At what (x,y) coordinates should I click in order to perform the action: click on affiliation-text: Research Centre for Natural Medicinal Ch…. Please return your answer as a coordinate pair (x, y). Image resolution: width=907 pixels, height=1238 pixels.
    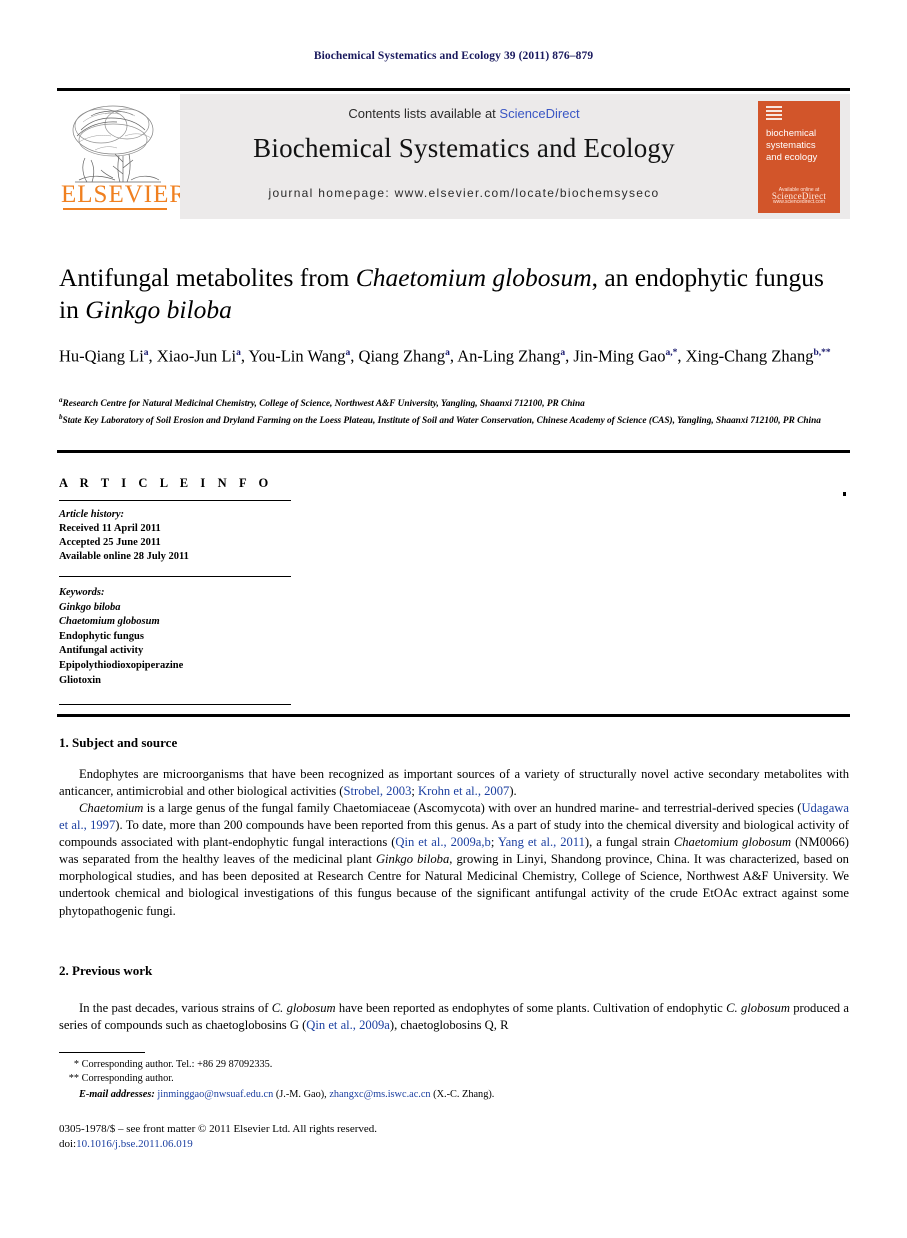
    Looking at the image, I should click on (323, 404).